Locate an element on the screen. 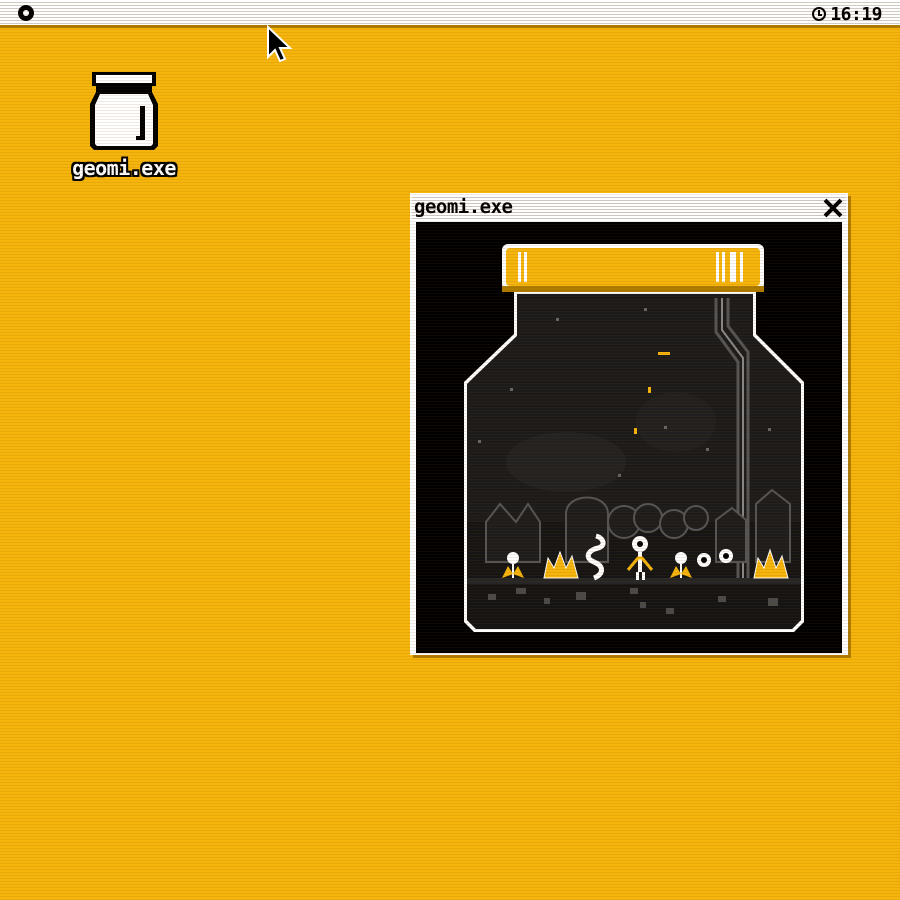 Image resolution: width=900 pixels, height=900 pixels. circle-logo-icon is located at coordinates (26, 13).